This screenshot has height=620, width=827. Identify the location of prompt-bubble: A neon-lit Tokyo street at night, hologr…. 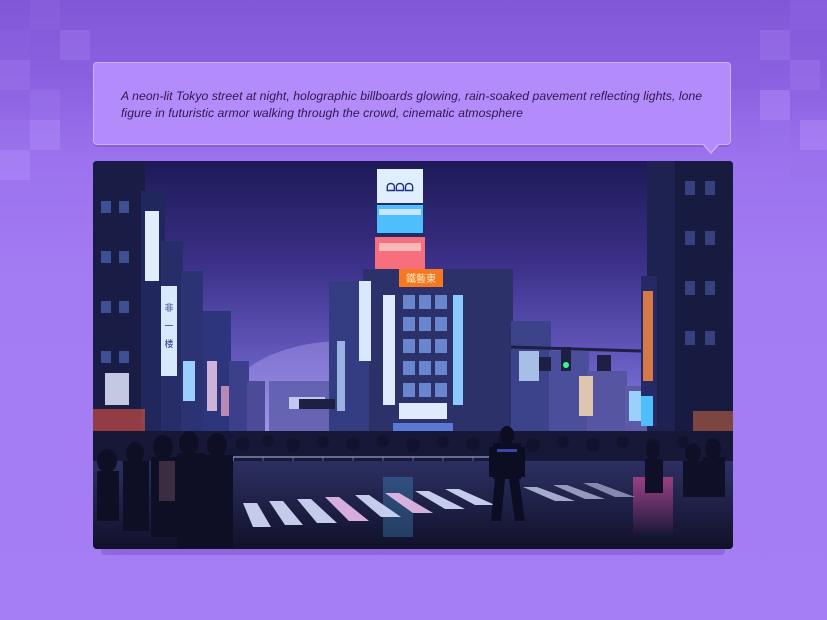
(412, 108).